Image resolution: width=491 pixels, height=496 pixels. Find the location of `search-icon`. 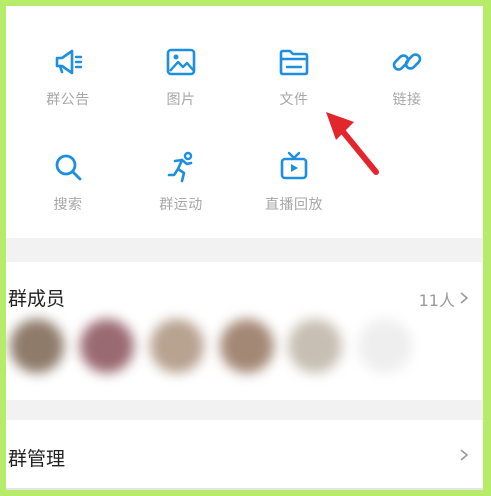

search-icon is located at coordinates (68, 167).